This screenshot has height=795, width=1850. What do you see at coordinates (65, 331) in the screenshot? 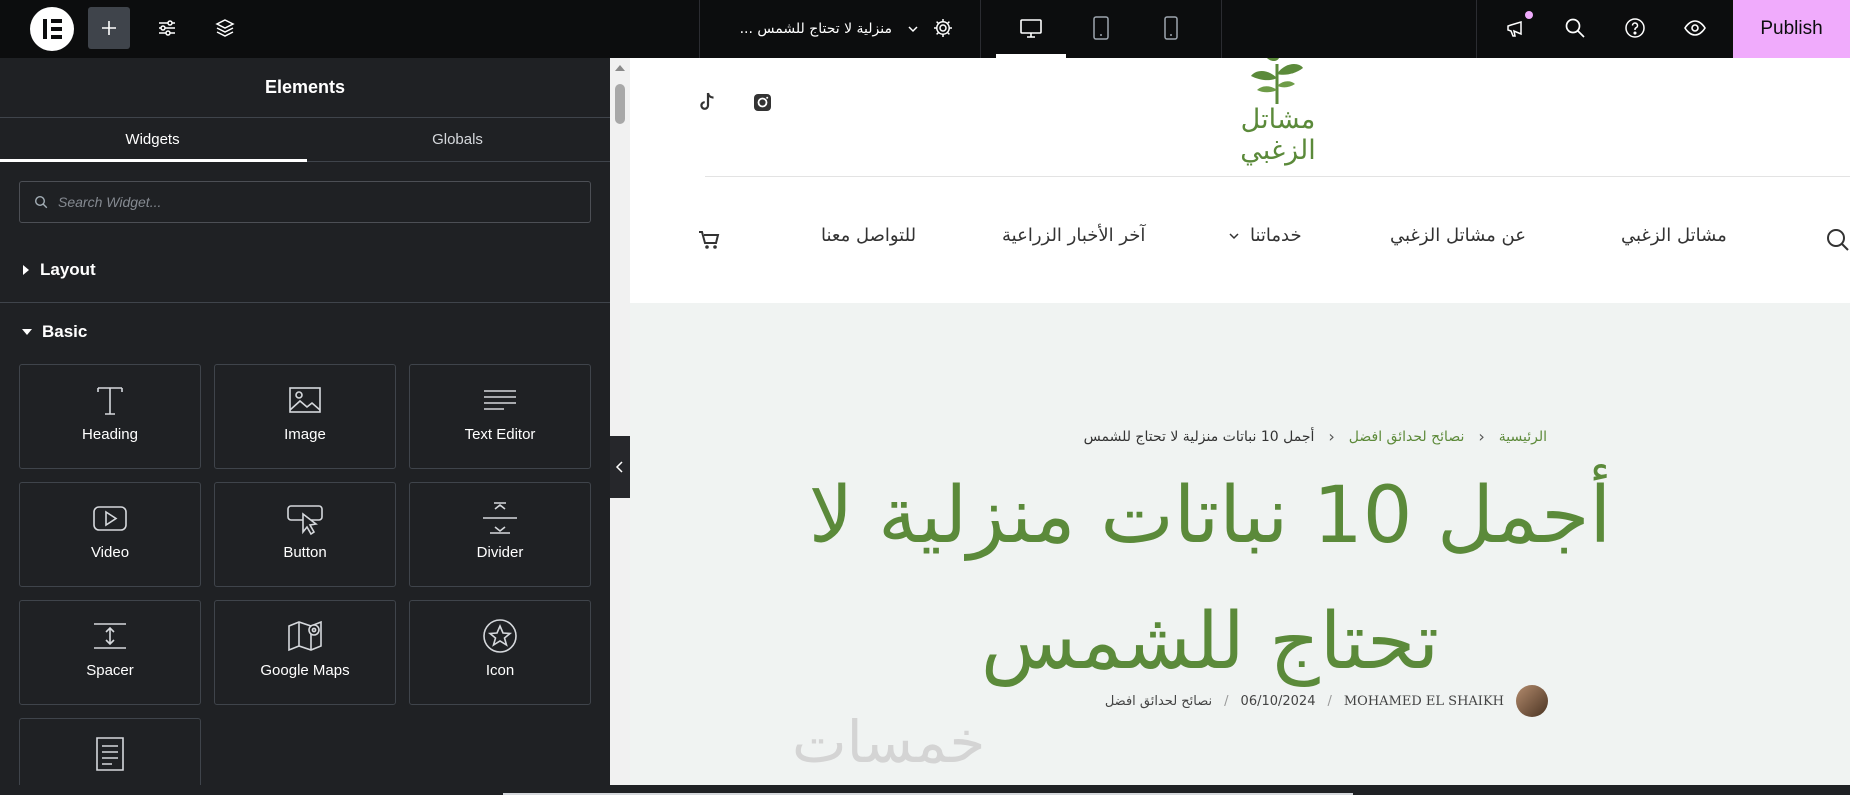
I see `category-label: Basic` at bounding box center [65, 331].